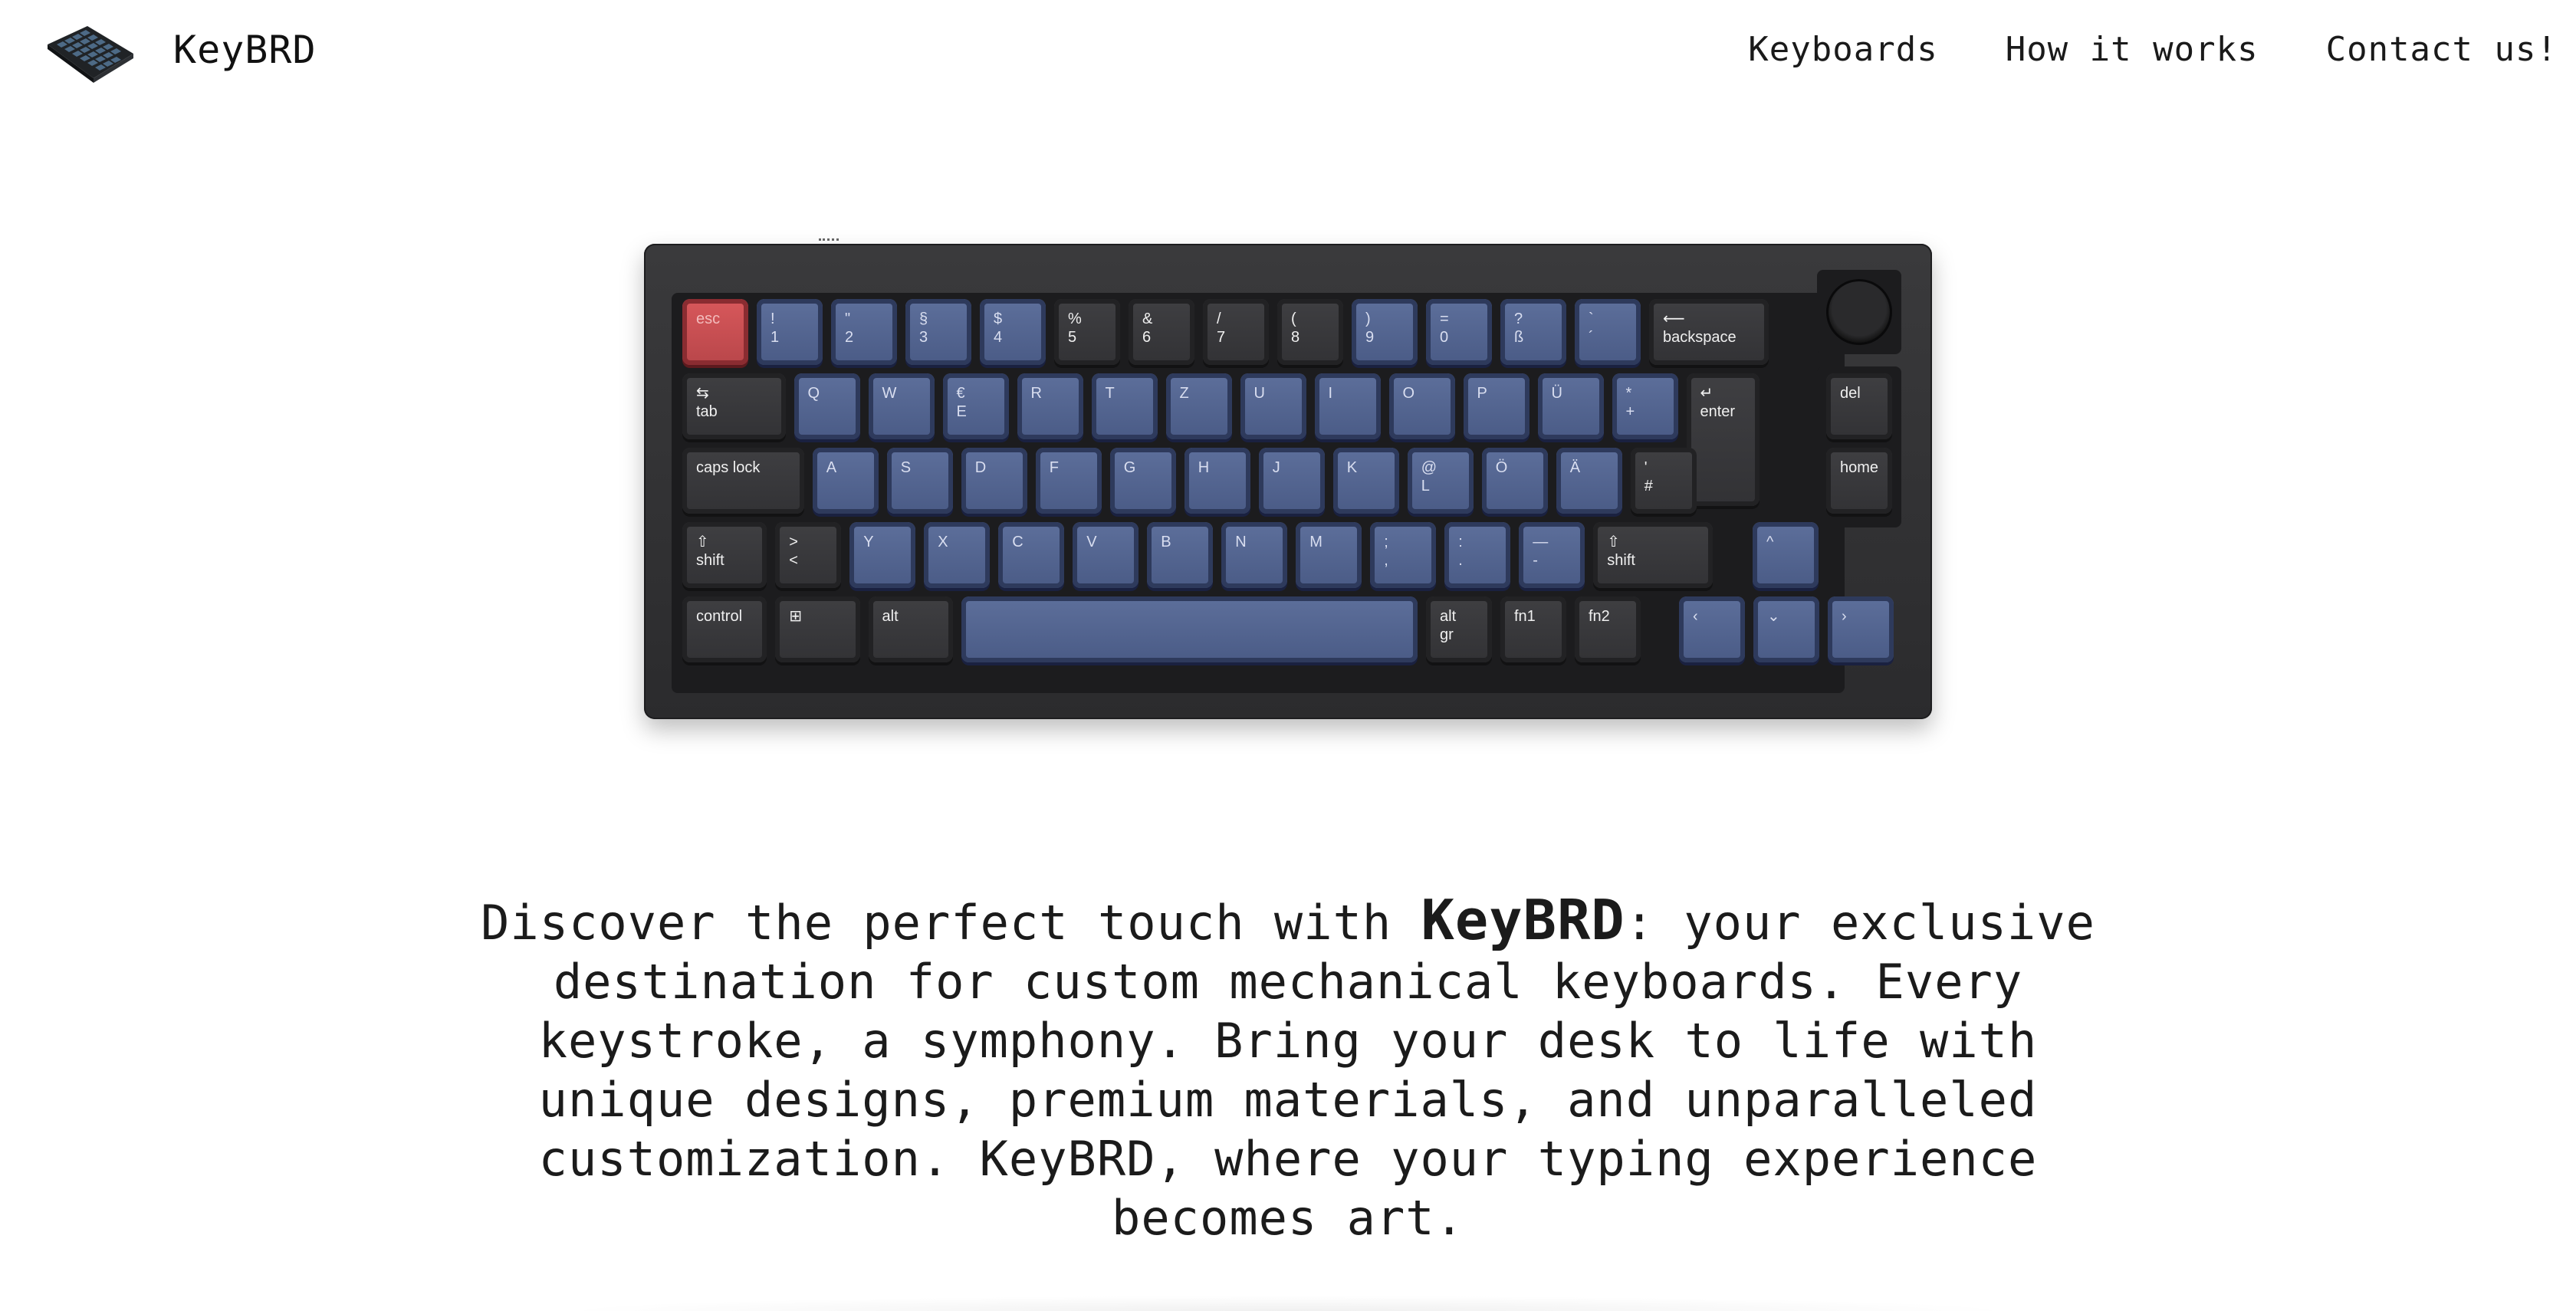 This screenshot has width=2576, height=1311. What do you see at coordinates (724, 555) in the screenshot?
I see `key-row4-1: ⇧ shift` at bounding box center [724, 555].